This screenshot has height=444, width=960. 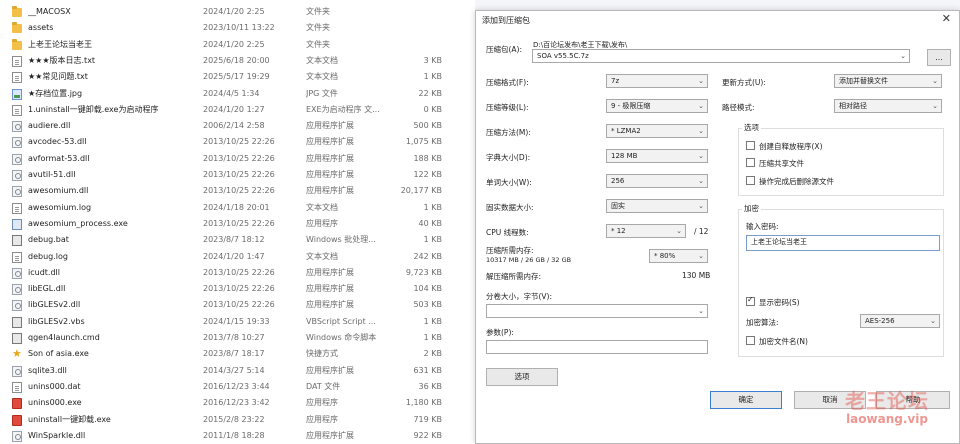 What do you see at coordinates (56, 321) in the screenshot?
I see `file-name: libGLESv2.vbs` at bounding box center [56, 321].